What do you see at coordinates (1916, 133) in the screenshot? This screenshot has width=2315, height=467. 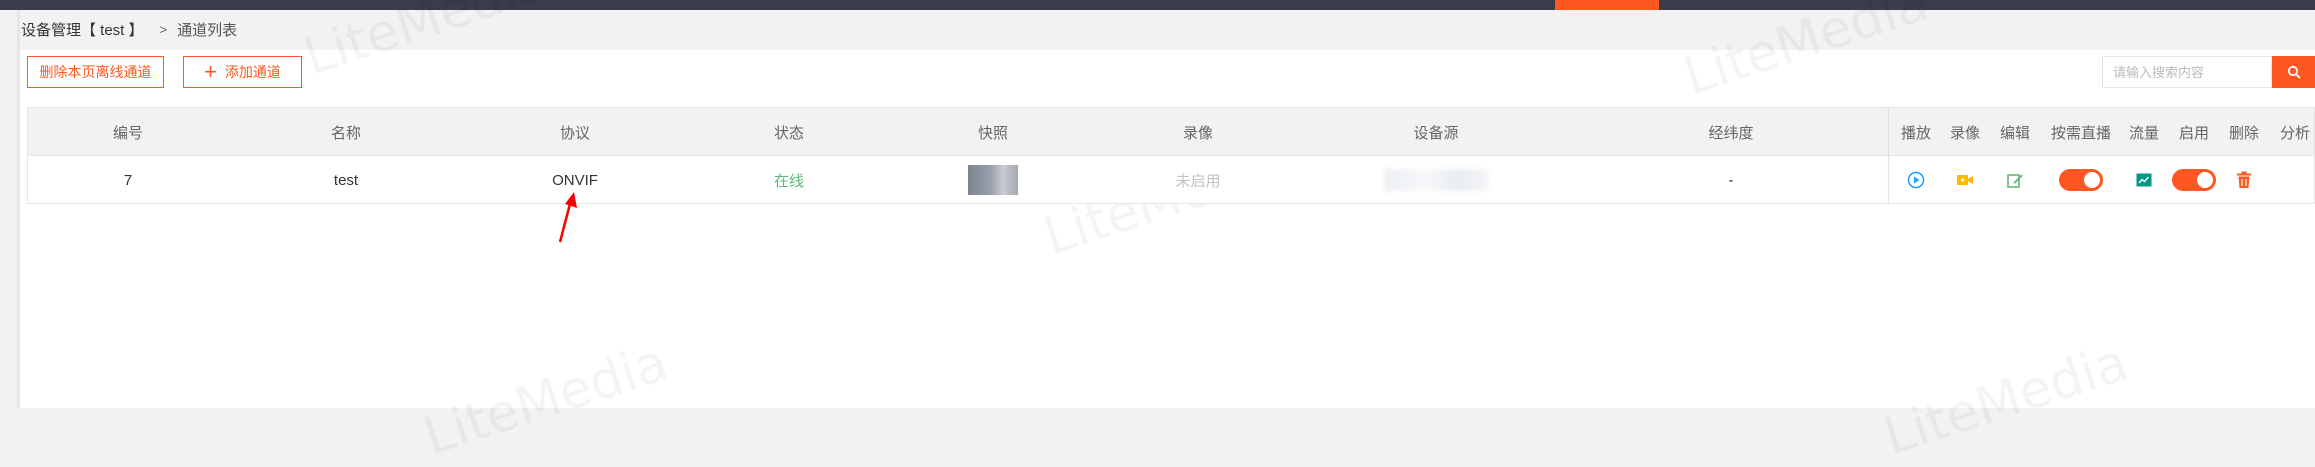 I see `column-header-play: 播放` at bounding box center [1916, 133].